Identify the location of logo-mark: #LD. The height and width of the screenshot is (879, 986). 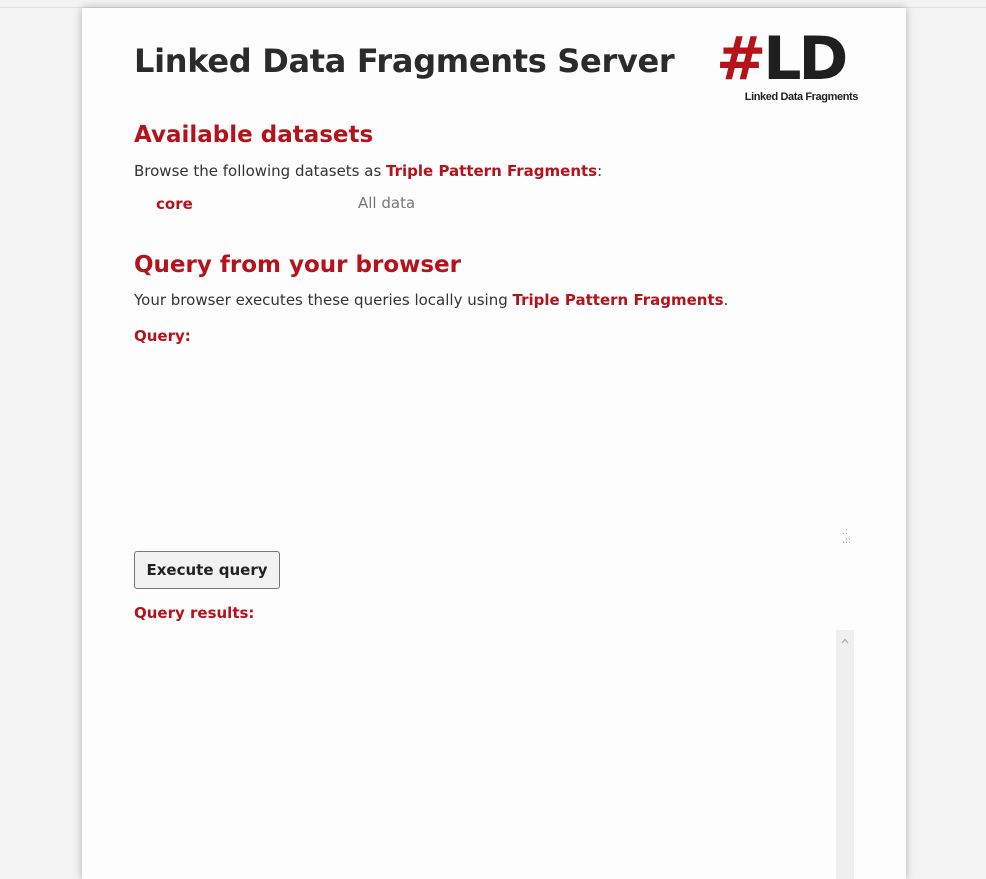
(782, 59).